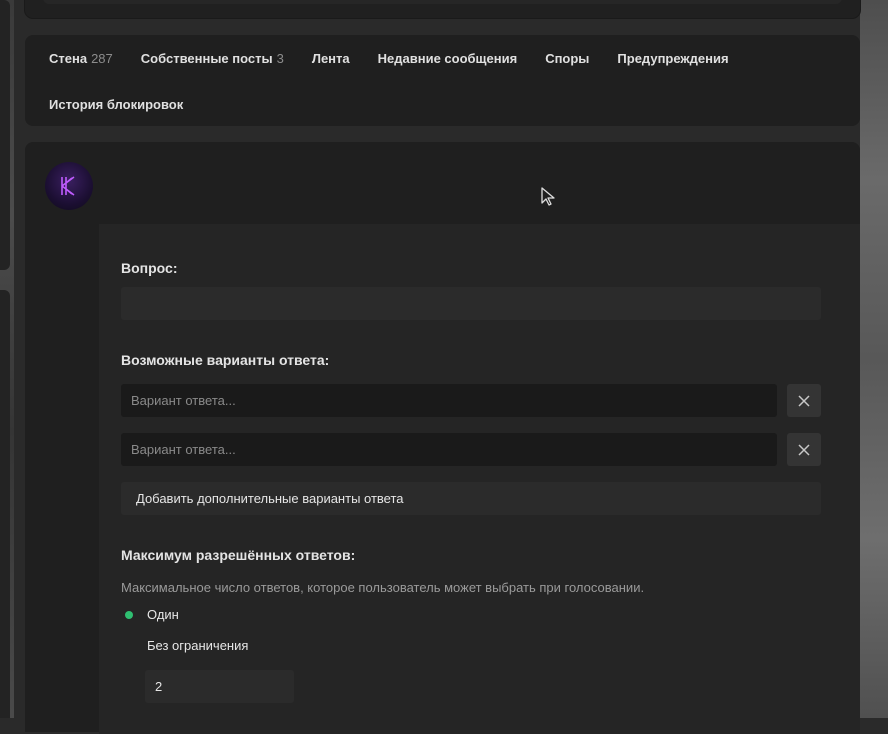 The width and height of the screenshot is (888, 734). I want to click on avatar-logo-icon, so click(68, 186).